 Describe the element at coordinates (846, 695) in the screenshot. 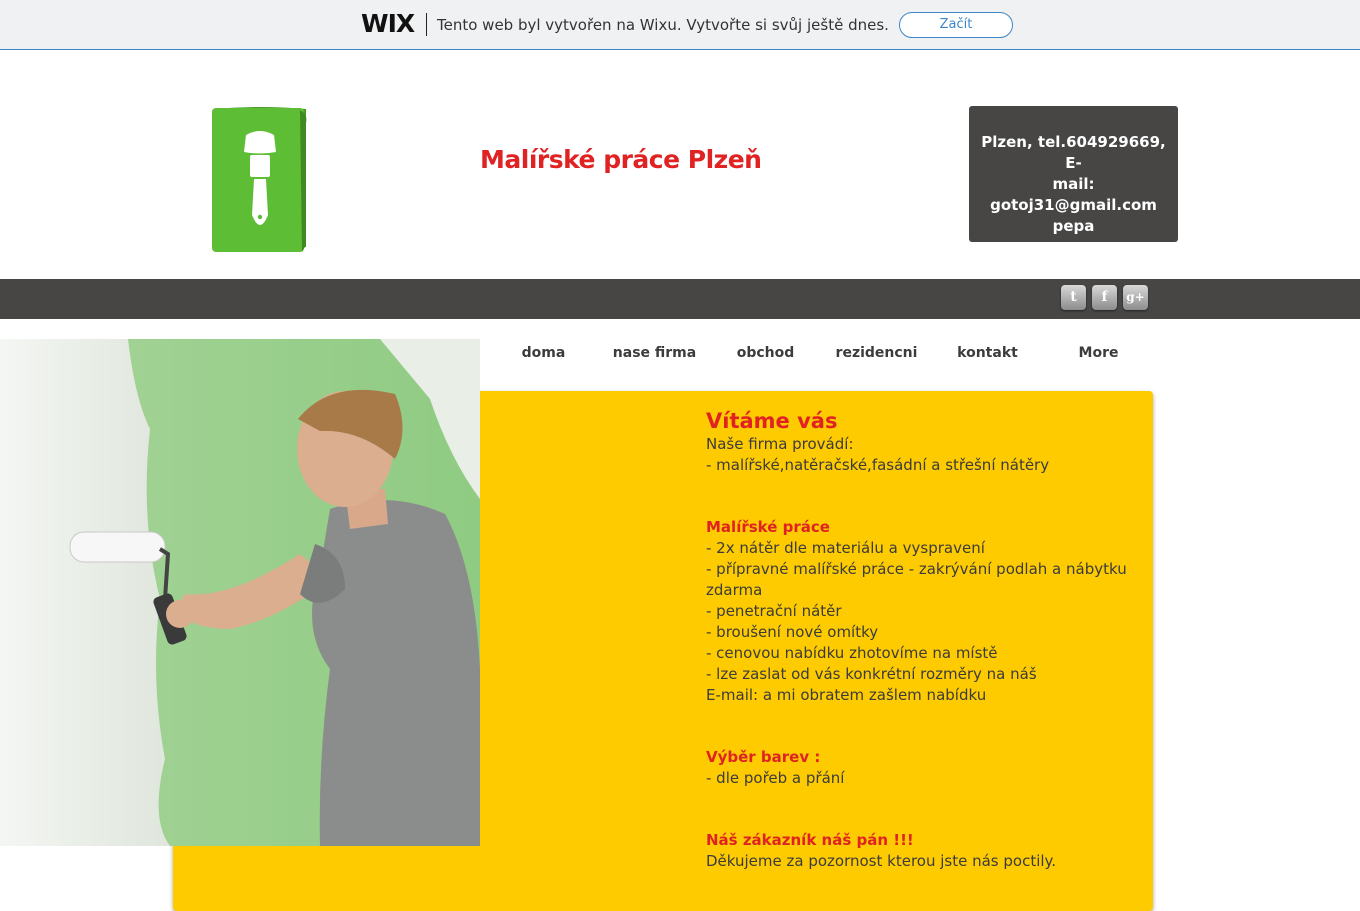

I see `service-line: E-mail: a mi obratem zašlem nabídku` at that location.